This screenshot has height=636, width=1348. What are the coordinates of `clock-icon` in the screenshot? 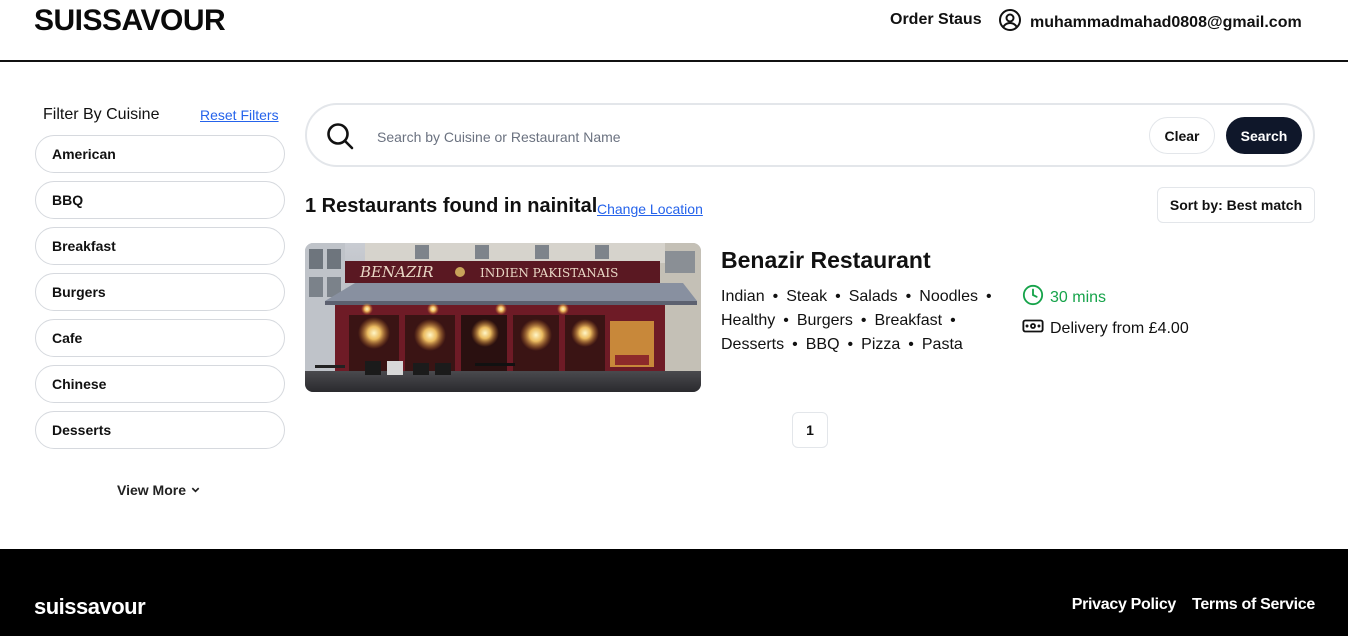 It's located at (1033, 297).